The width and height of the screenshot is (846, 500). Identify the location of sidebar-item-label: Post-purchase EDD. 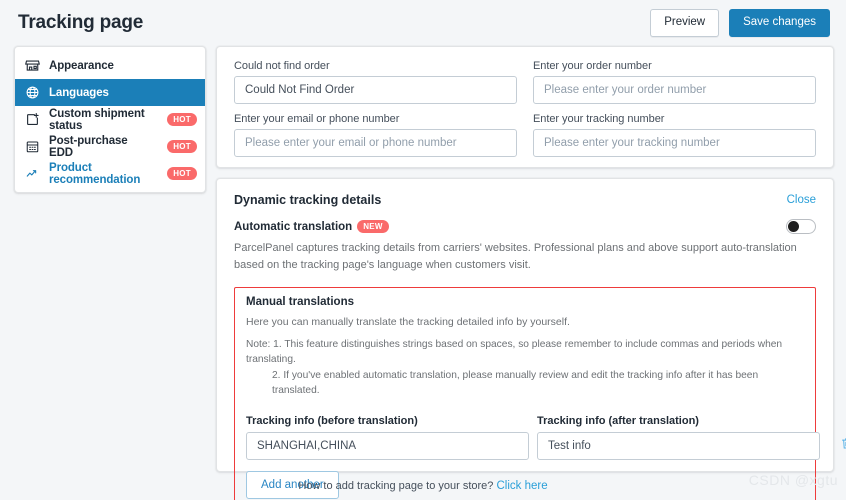
(88, 146).